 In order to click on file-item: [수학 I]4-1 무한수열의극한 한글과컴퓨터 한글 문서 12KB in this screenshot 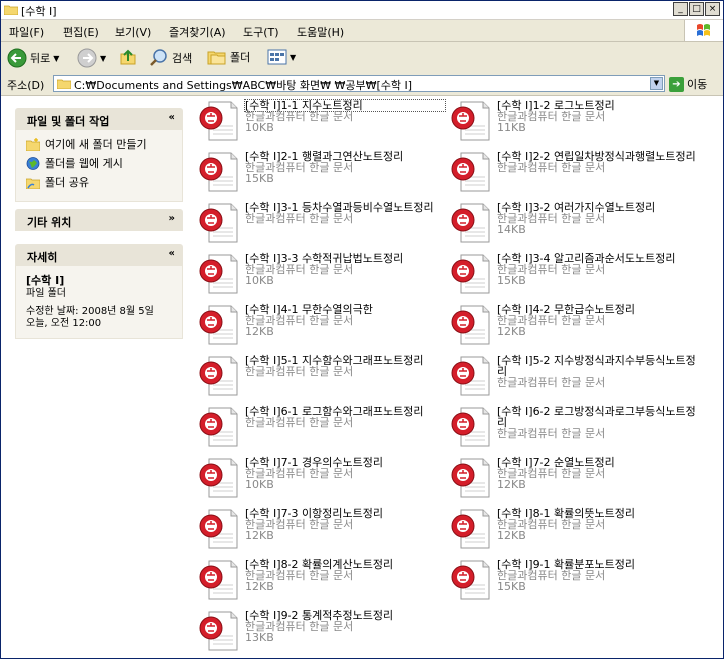, I will do `click(324, 325)`.